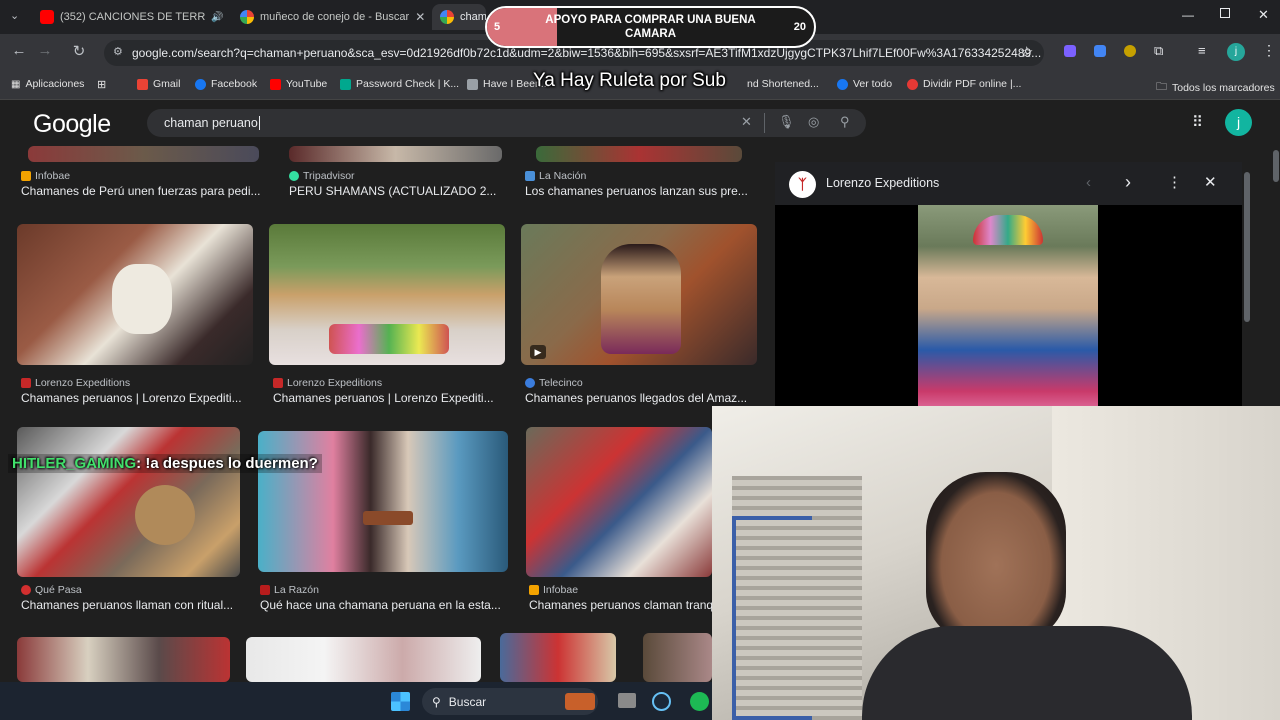 Image resolution: width=1280 pixels, height=720 pixels. I want to click on bookmark-star-icon: ☆, so click(1026, 52).